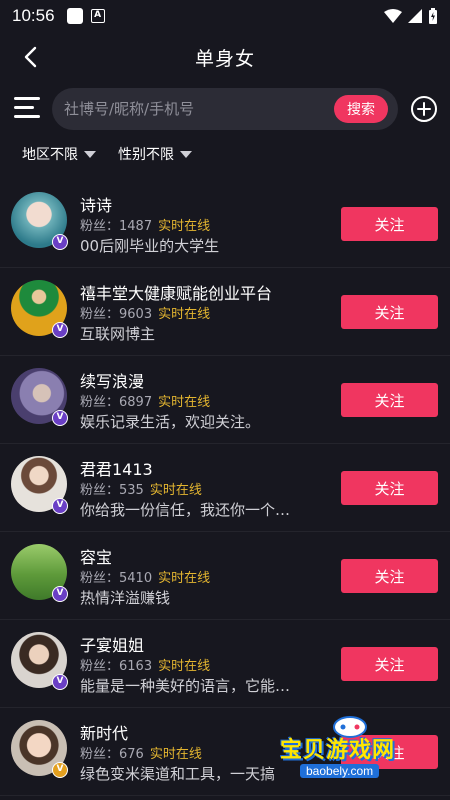  What do you see at coordinates (74, 16) in the screenshot?
I see `notification-icon` at bounding box center [74, 16].